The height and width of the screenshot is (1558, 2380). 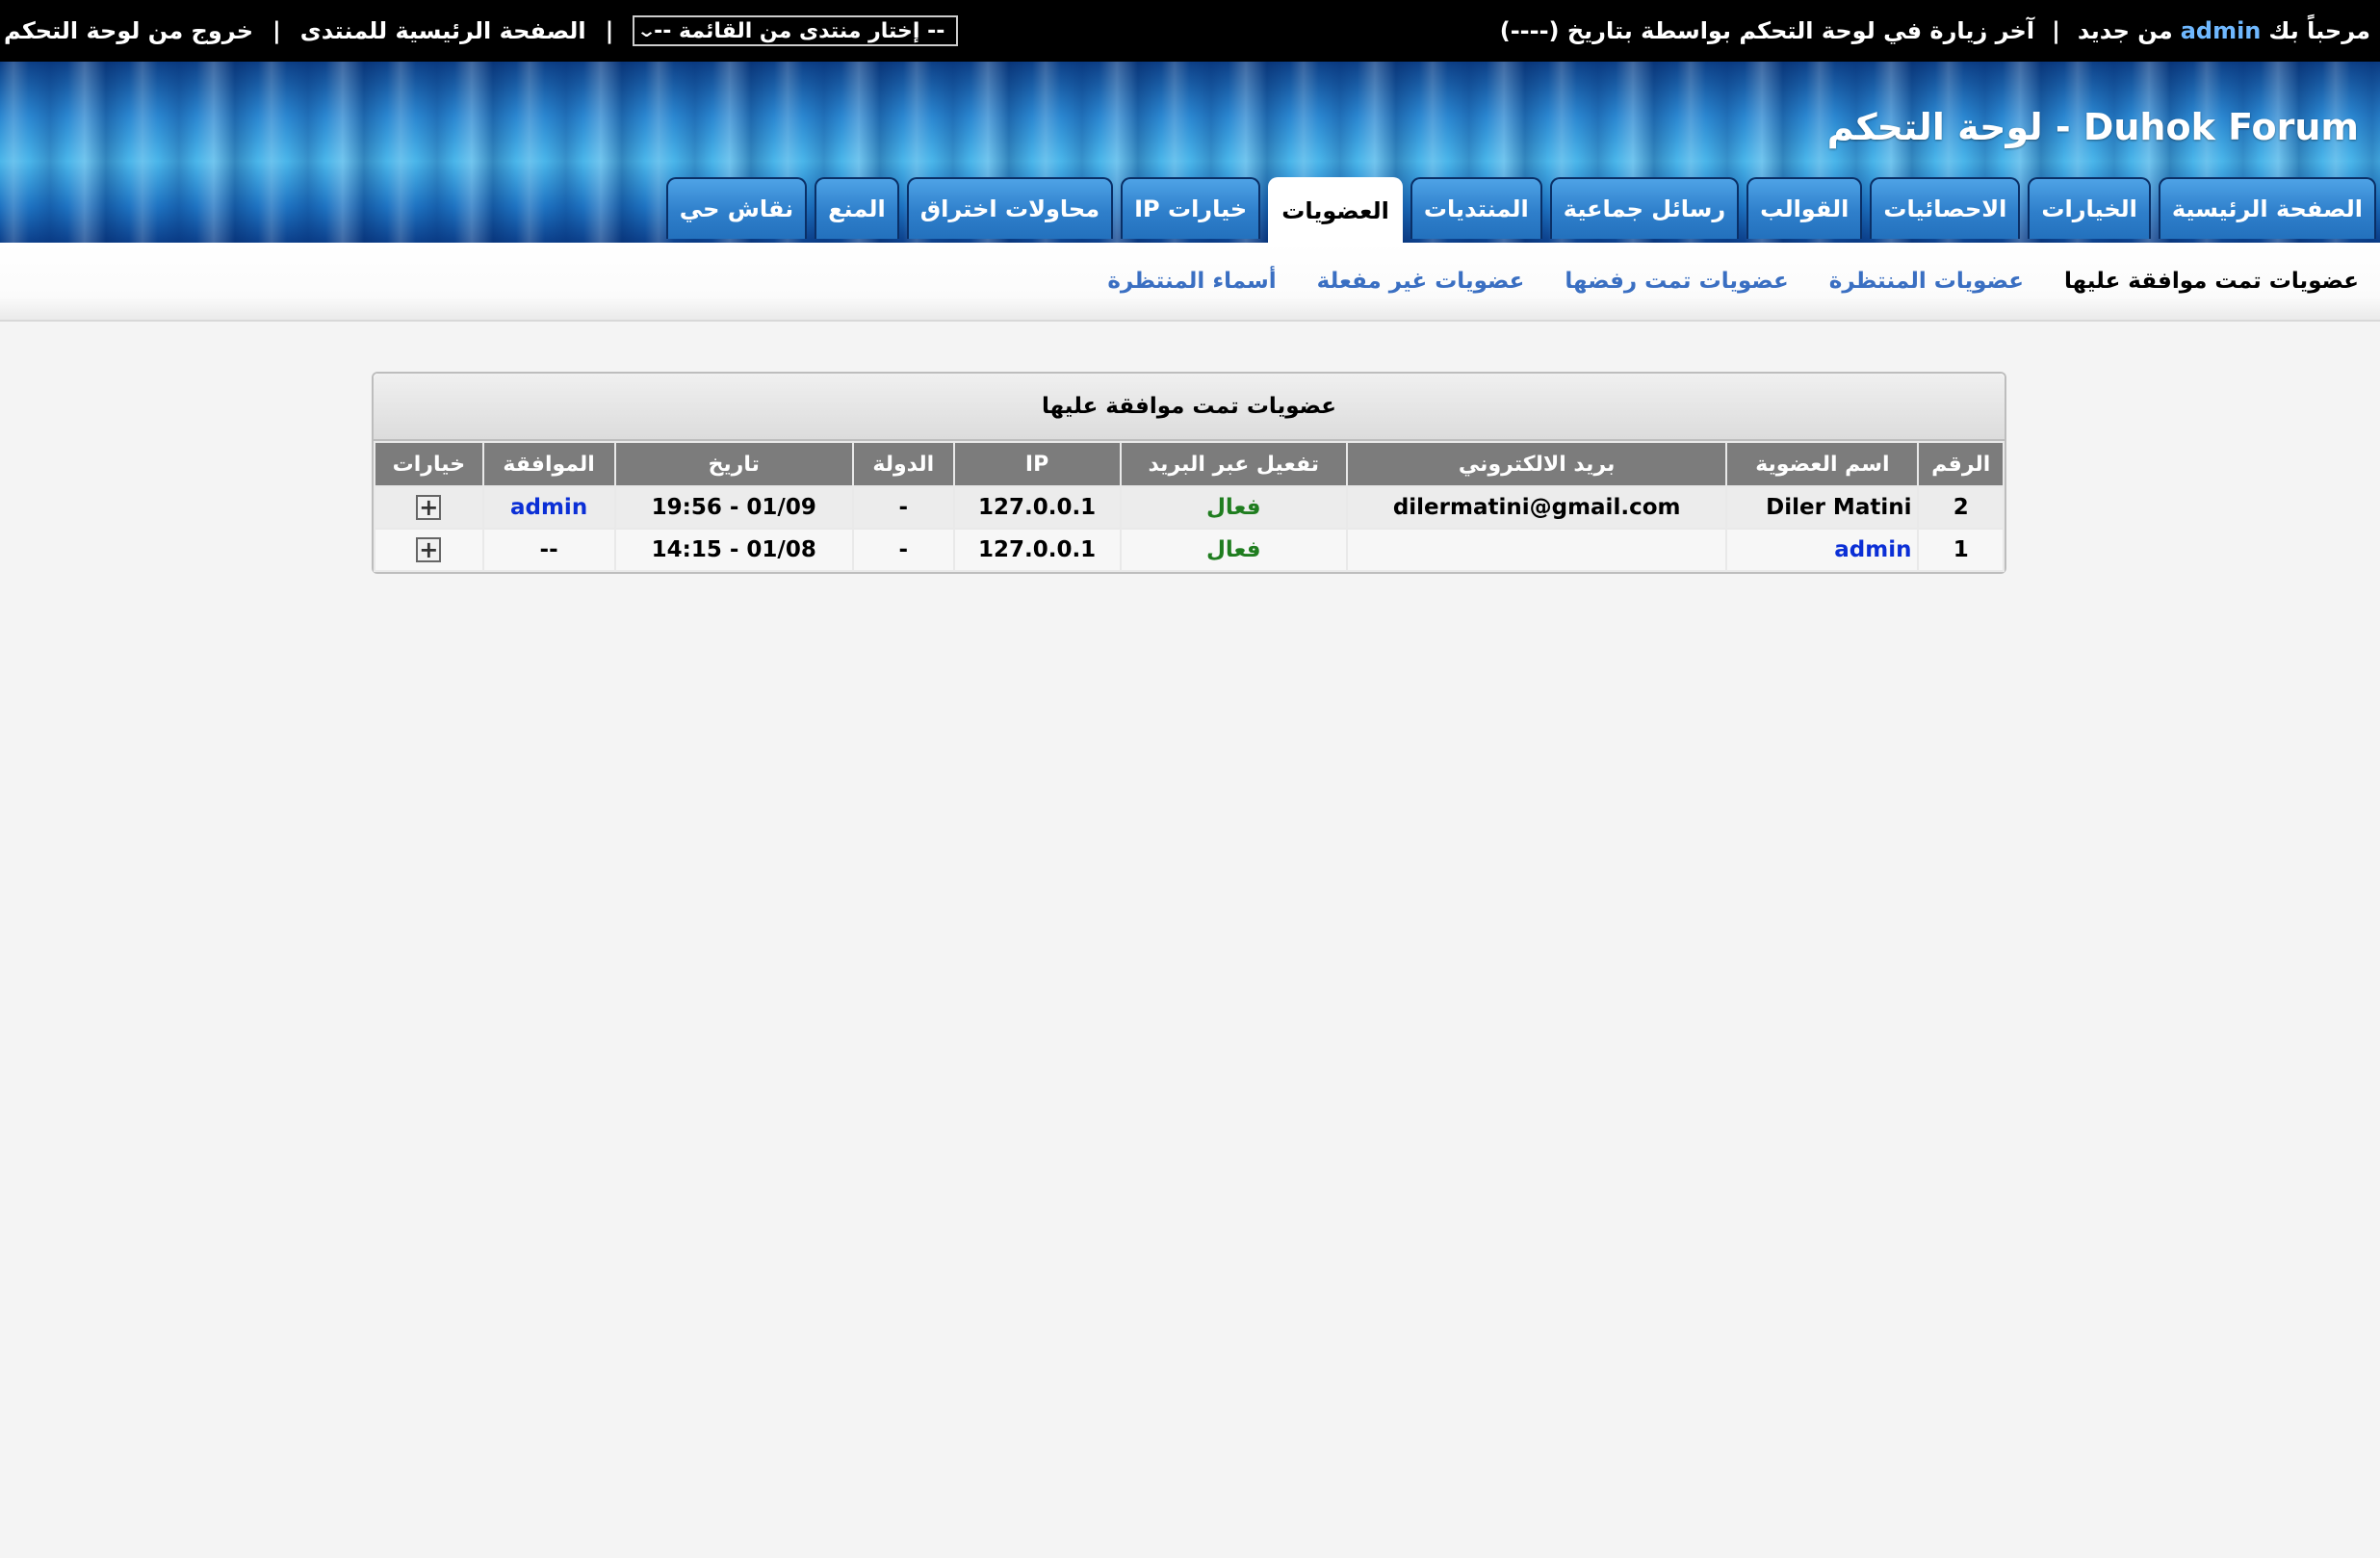 What do you see at coordinates (903, 464) in the screenshot?
I see `col-country: الدولة` at bounding box center [903, 464].